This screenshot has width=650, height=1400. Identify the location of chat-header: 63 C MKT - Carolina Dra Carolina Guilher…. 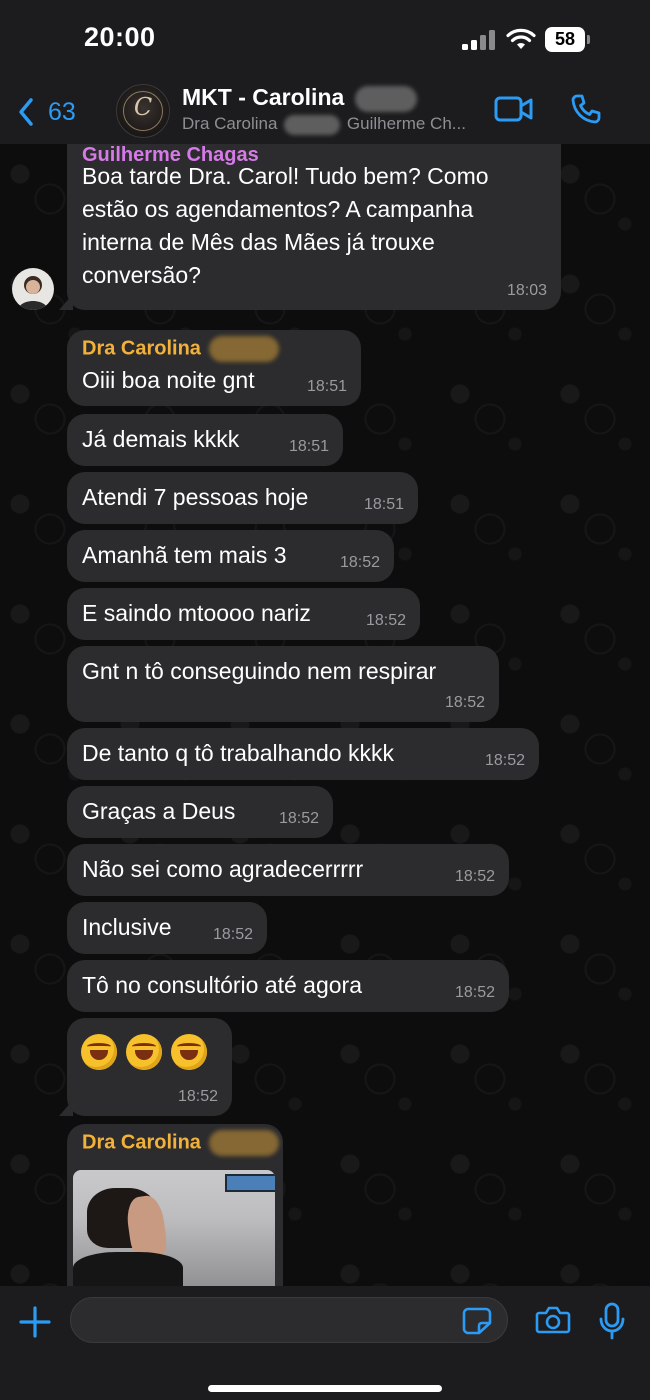
(325, 111).